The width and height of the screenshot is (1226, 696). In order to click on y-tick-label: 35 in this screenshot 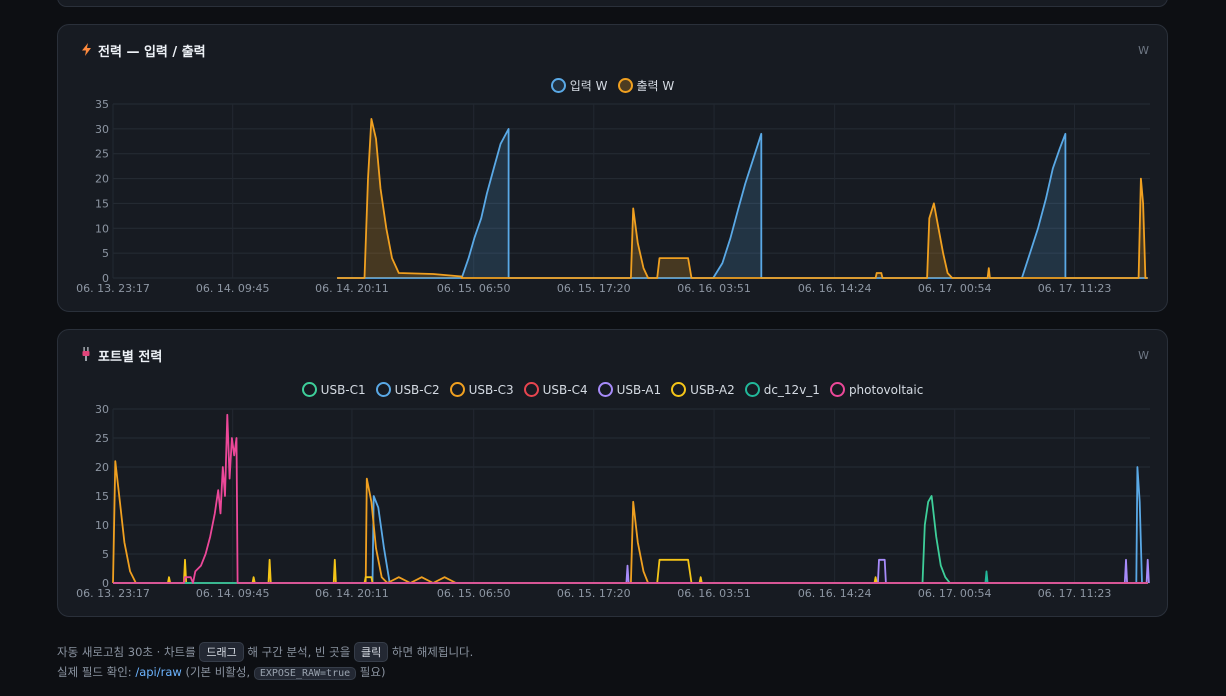, I will do `click(102, 104)`.